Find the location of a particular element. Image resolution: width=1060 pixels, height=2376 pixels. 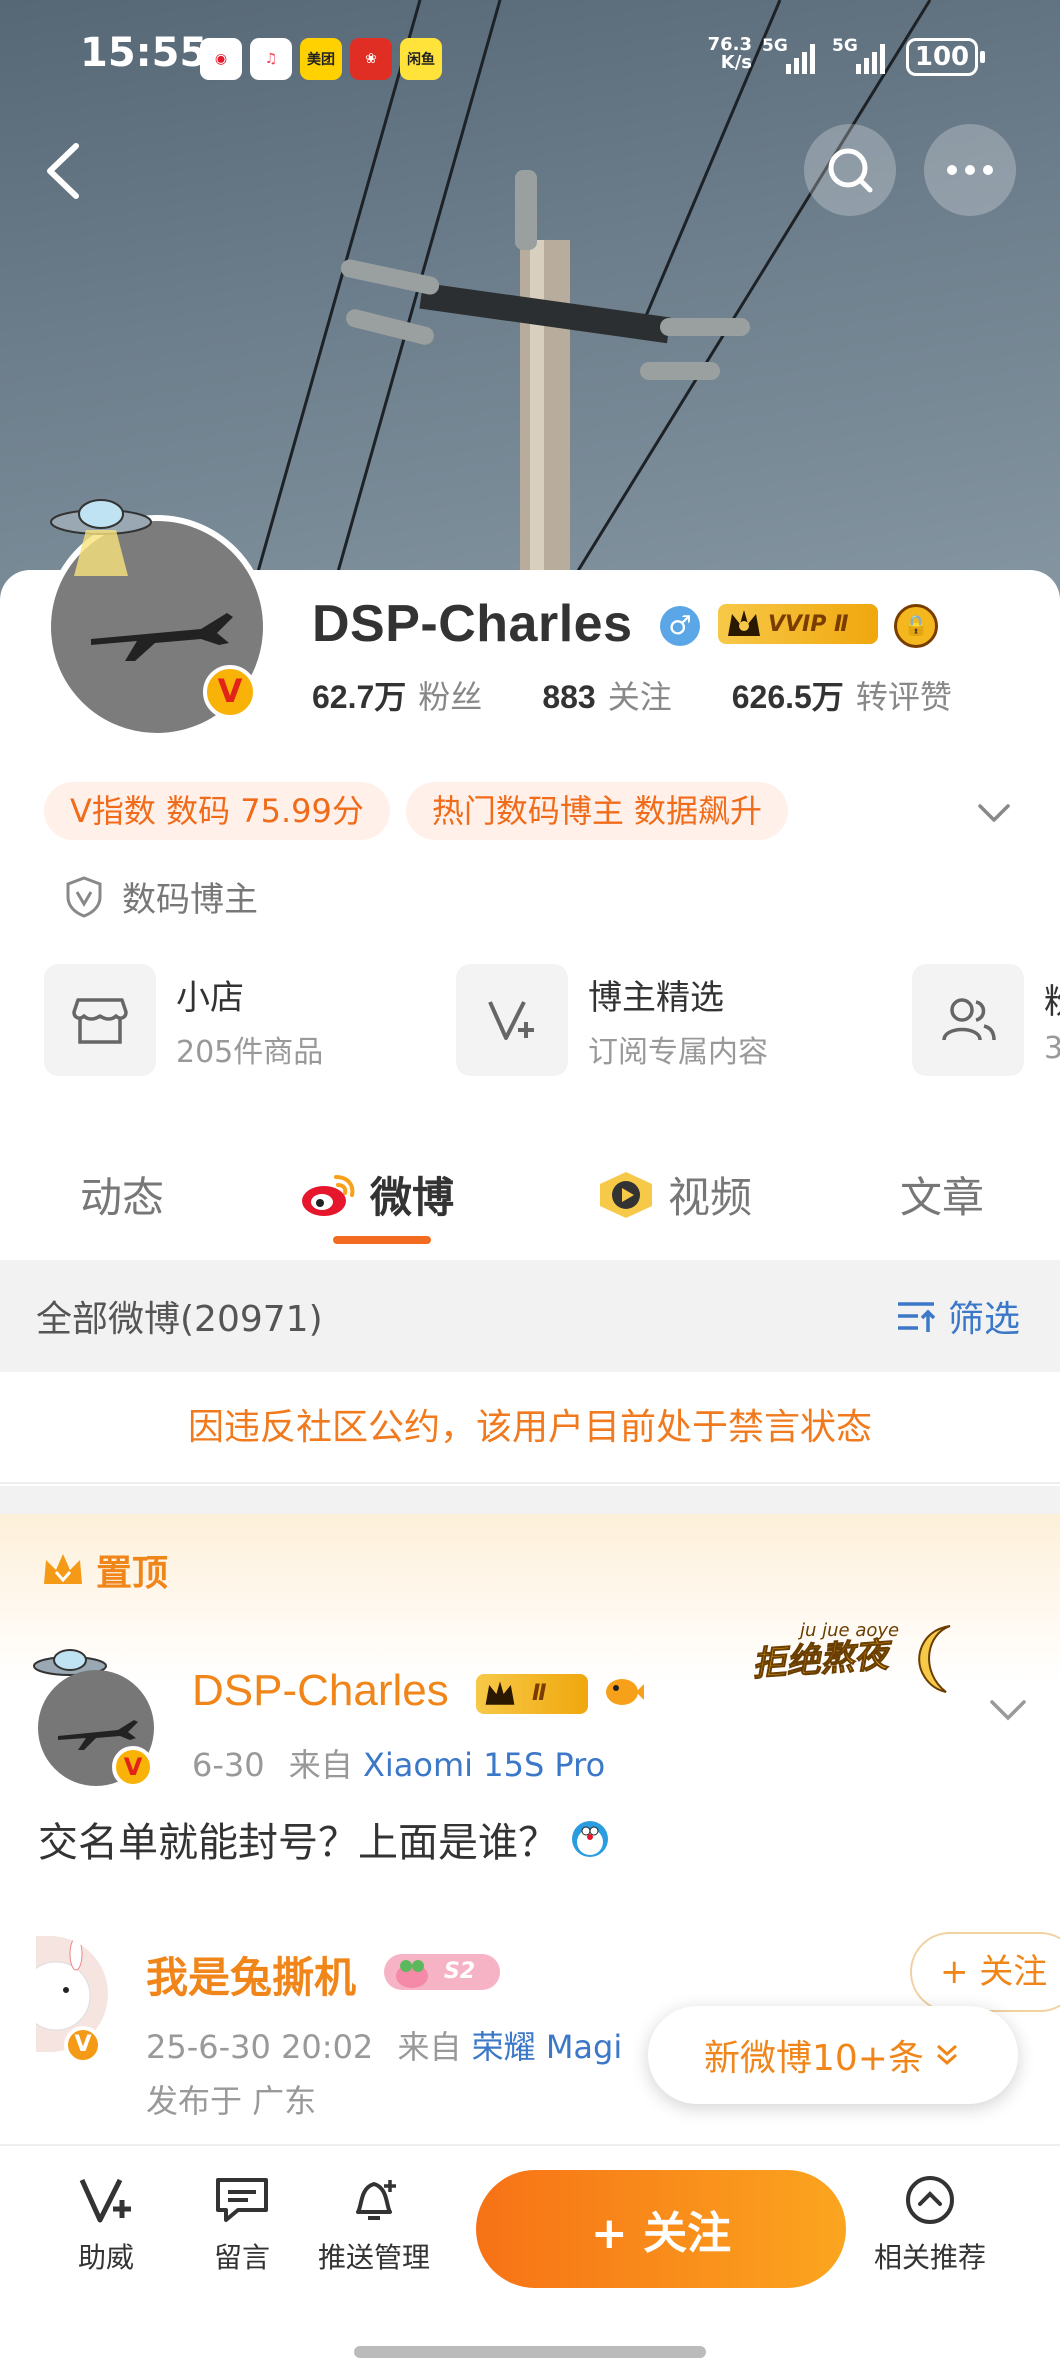

profile-stats: 62.7万 粉丝 883 关注 626.5万 转评赞 is located at coordinates (662, 695).